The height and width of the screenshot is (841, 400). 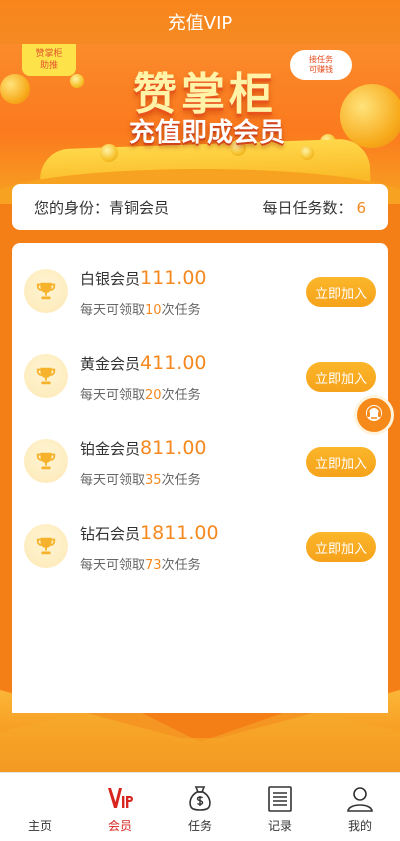 What do you see at coordinates (321, 59) in the screenshot?
I see `banner-bubble-line1: 接任务` at bounding box center [321, 59].